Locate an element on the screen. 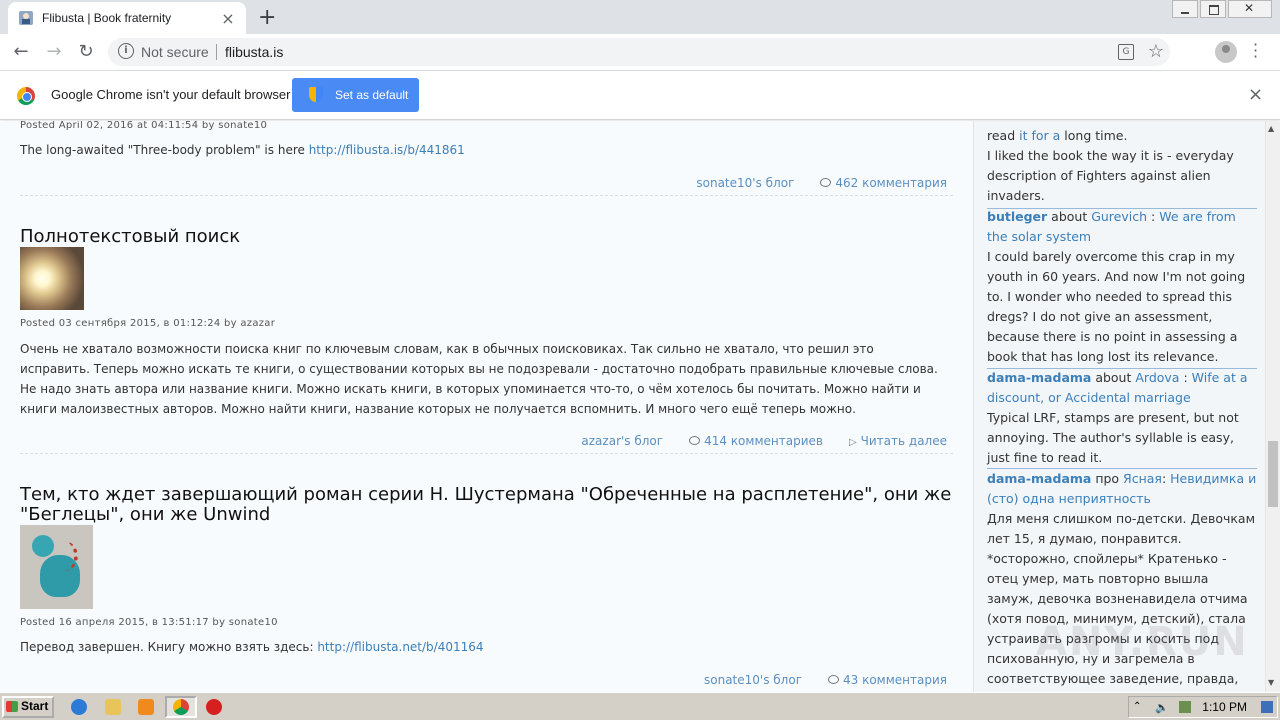  comments-link: 414 комментариев is located at coordinates (756, 441).